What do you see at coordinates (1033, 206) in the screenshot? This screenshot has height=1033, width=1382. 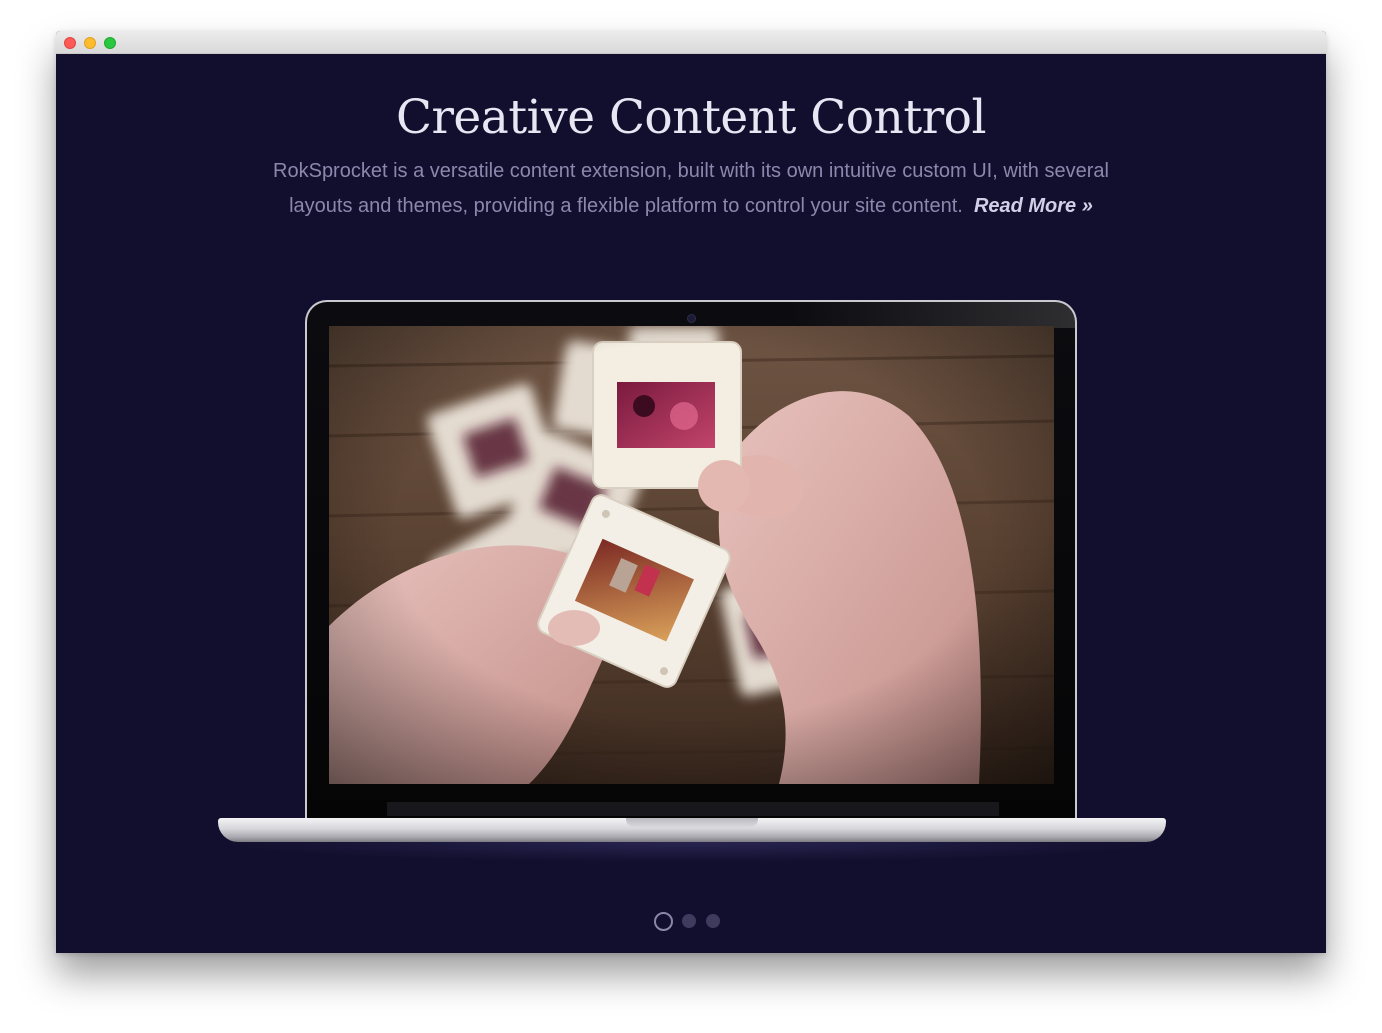 I see `read-more-link: Read More »` at bounding box center [1033, 206].